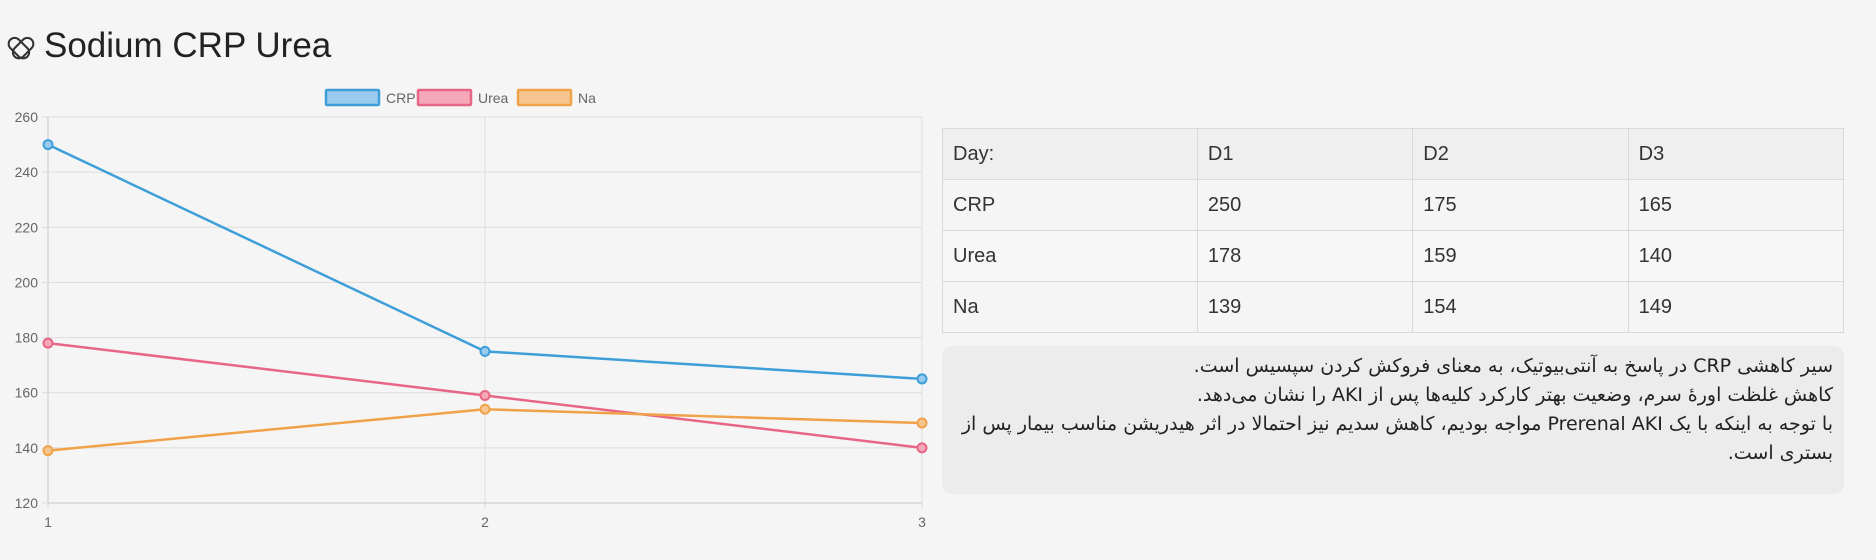  What do you see at coordinates (27, 393) in the screenshot?
I see `y-tick-label: 160` at bounding box center [27, 393].